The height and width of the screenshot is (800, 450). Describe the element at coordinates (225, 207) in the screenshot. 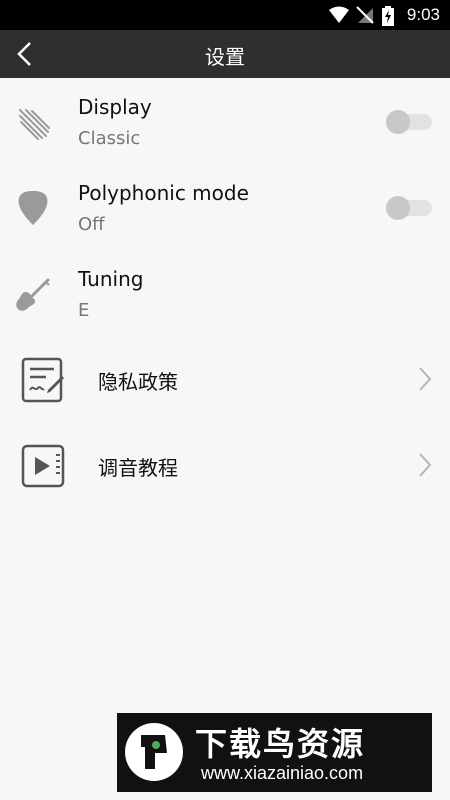

I see `setting-polyphonic-mode: Polyphonic mode Off` at that location.